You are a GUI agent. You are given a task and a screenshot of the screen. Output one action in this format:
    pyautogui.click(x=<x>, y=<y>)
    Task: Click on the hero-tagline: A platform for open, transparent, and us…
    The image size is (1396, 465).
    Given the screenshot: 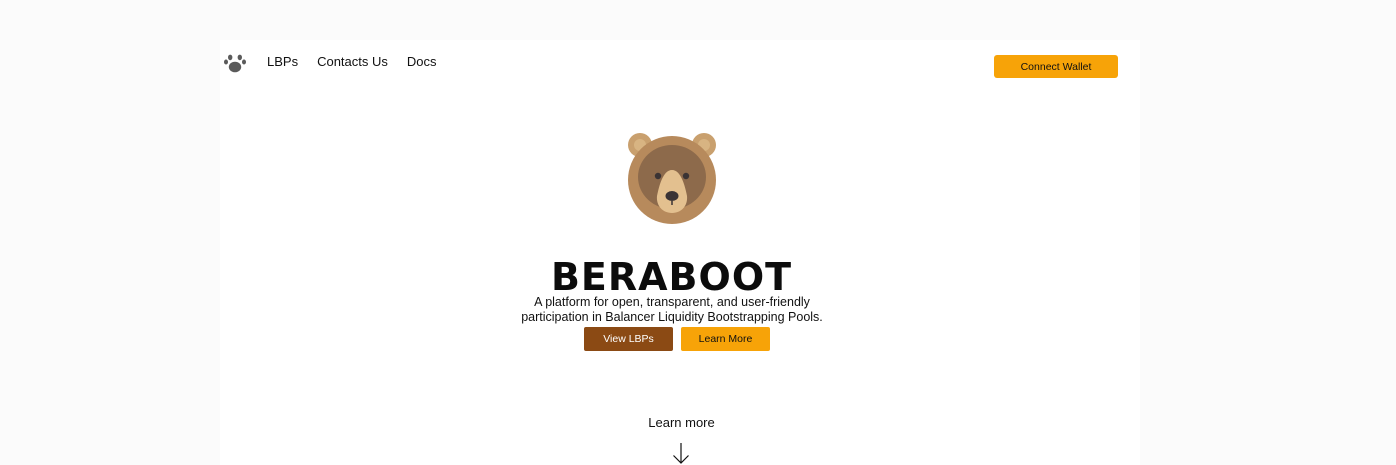 What is the action you would take?
    pyautogui.click(x=672, y=309)
    